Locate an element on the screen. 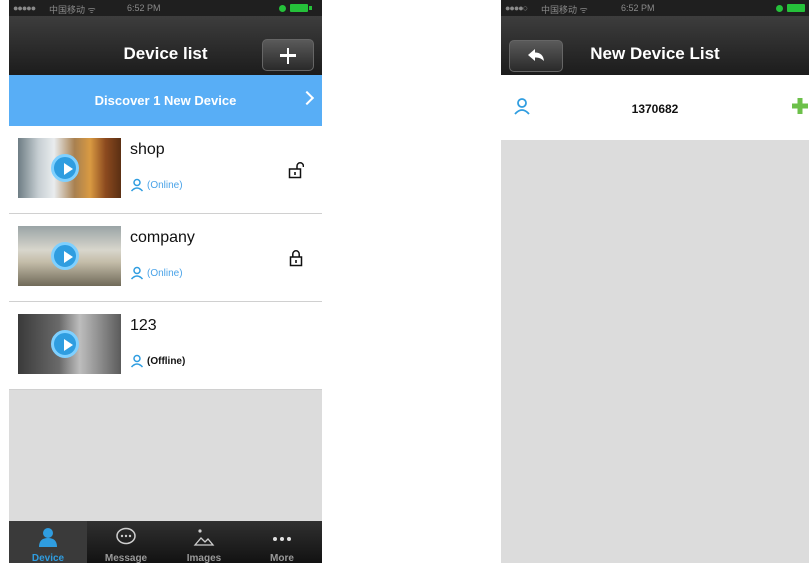 Image resolution: width=809 pixels, height=563 pixels. discover-new-device-banner: Discover 1 New Device is located at coordinates (165, 100).